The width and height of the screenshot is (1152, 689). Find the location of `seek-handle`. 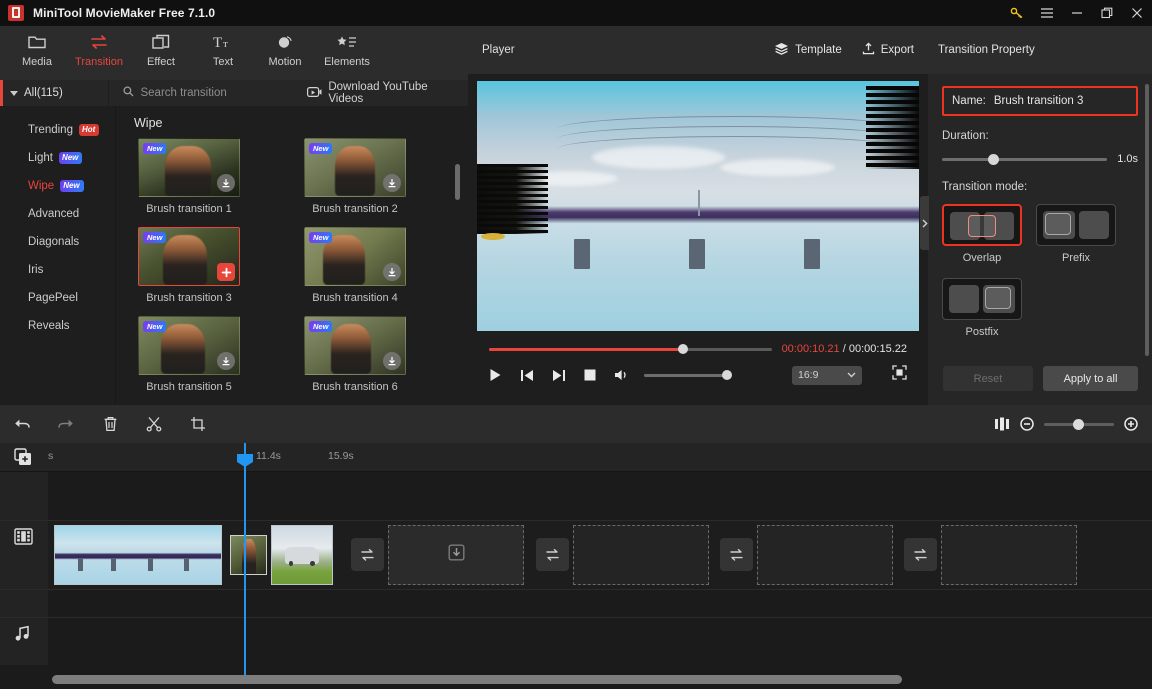

seek-handle is located at coordinates (682, 349).